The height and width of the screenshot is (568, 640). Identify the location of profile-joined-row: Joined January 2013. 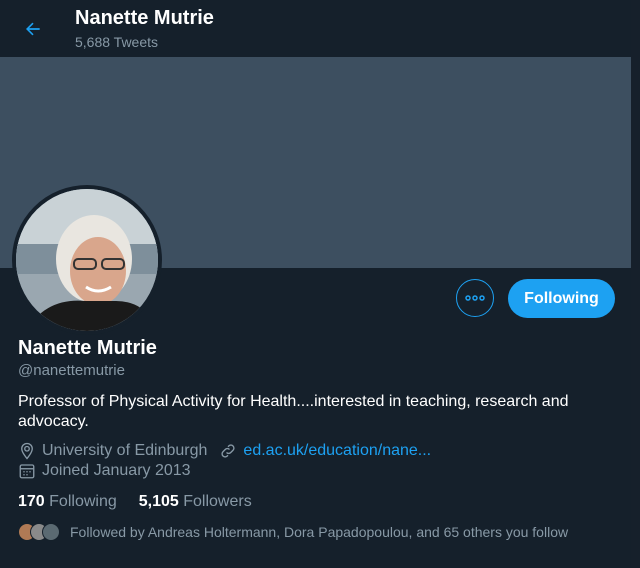
(104, 471).